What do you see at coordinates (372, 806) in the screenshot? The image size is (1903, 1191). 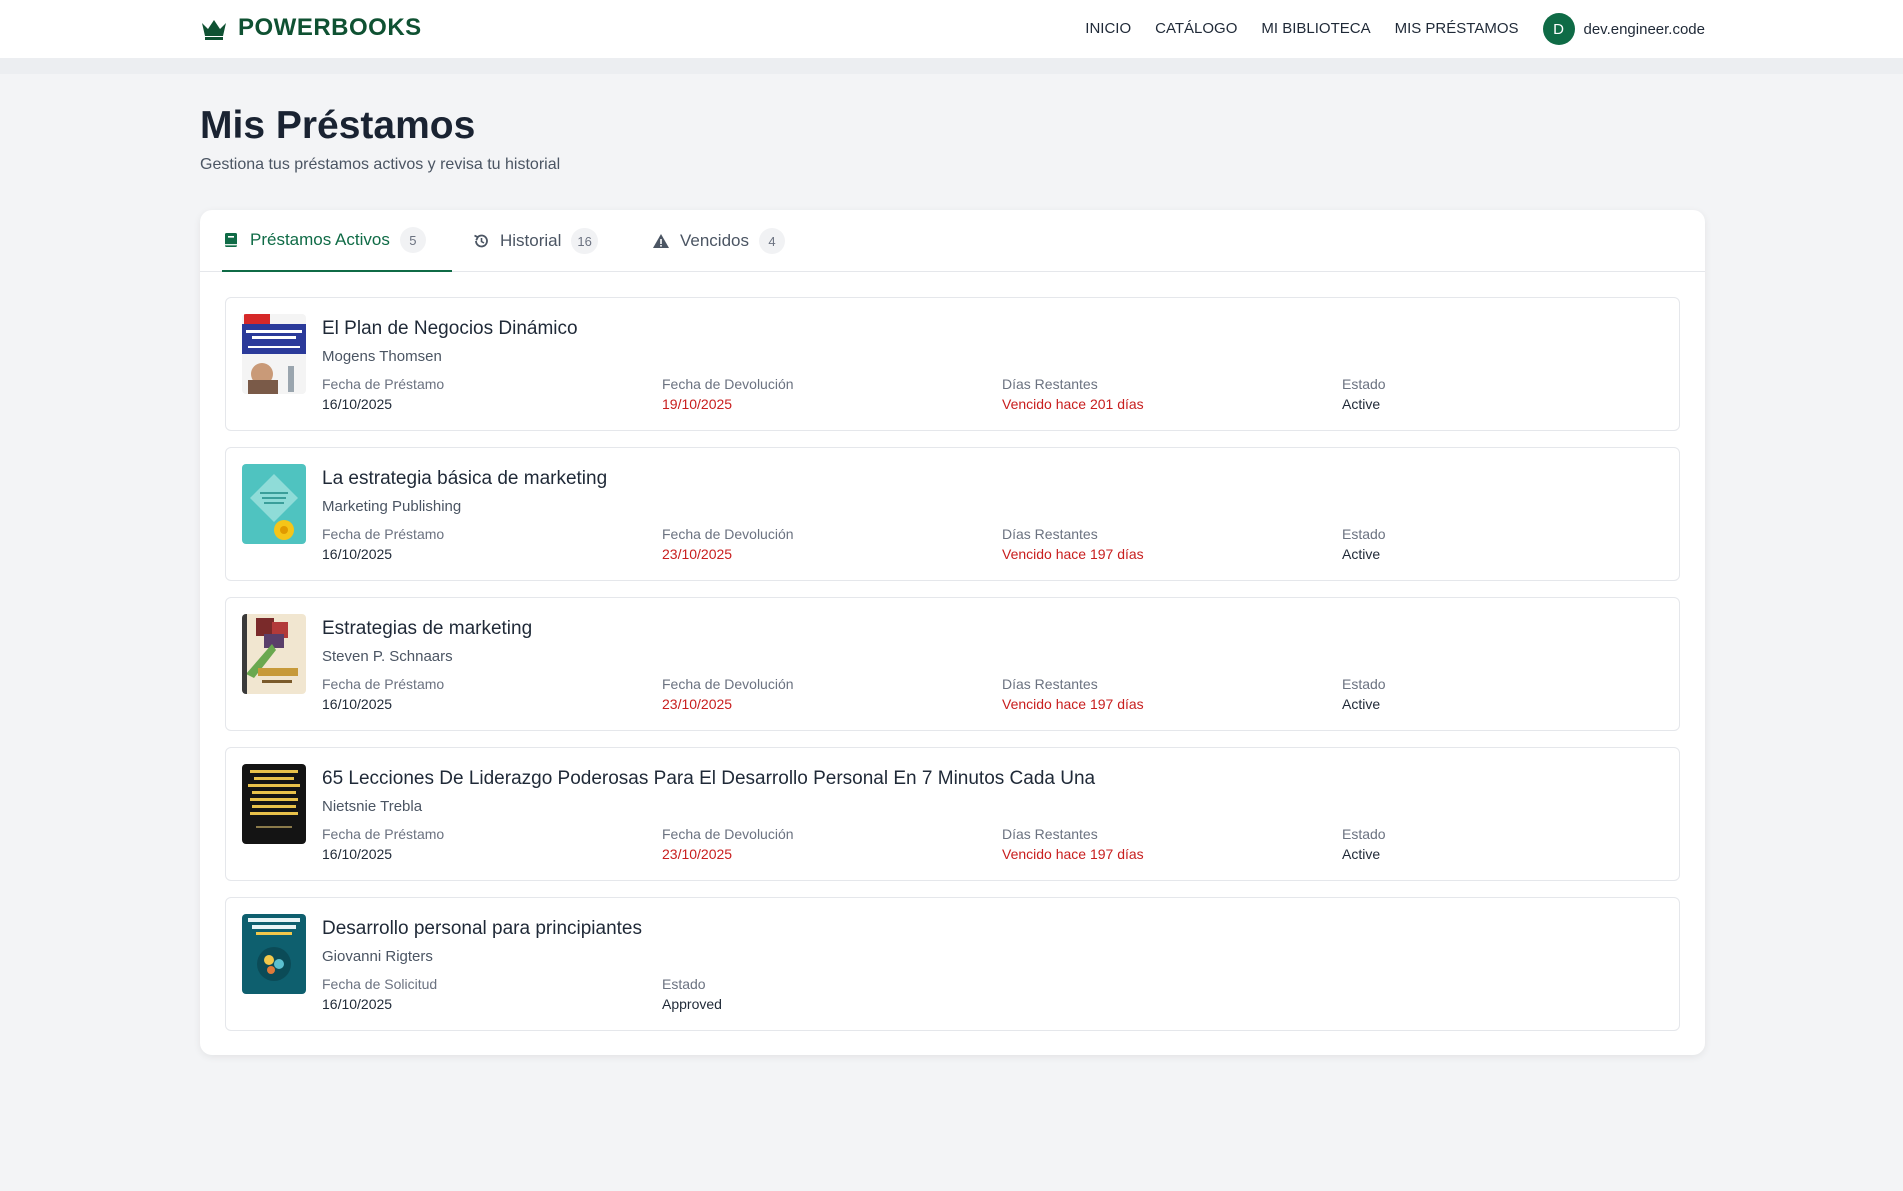 I see `book-author: Nietsnie Trebla` at bounding box center [372, 806].